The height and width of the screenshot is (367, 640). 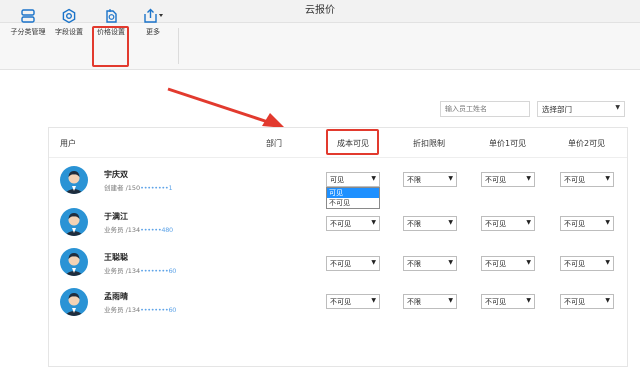 I want to click on user-role-phone: 业务员 /134••••••480, so click(x=138, y=229).